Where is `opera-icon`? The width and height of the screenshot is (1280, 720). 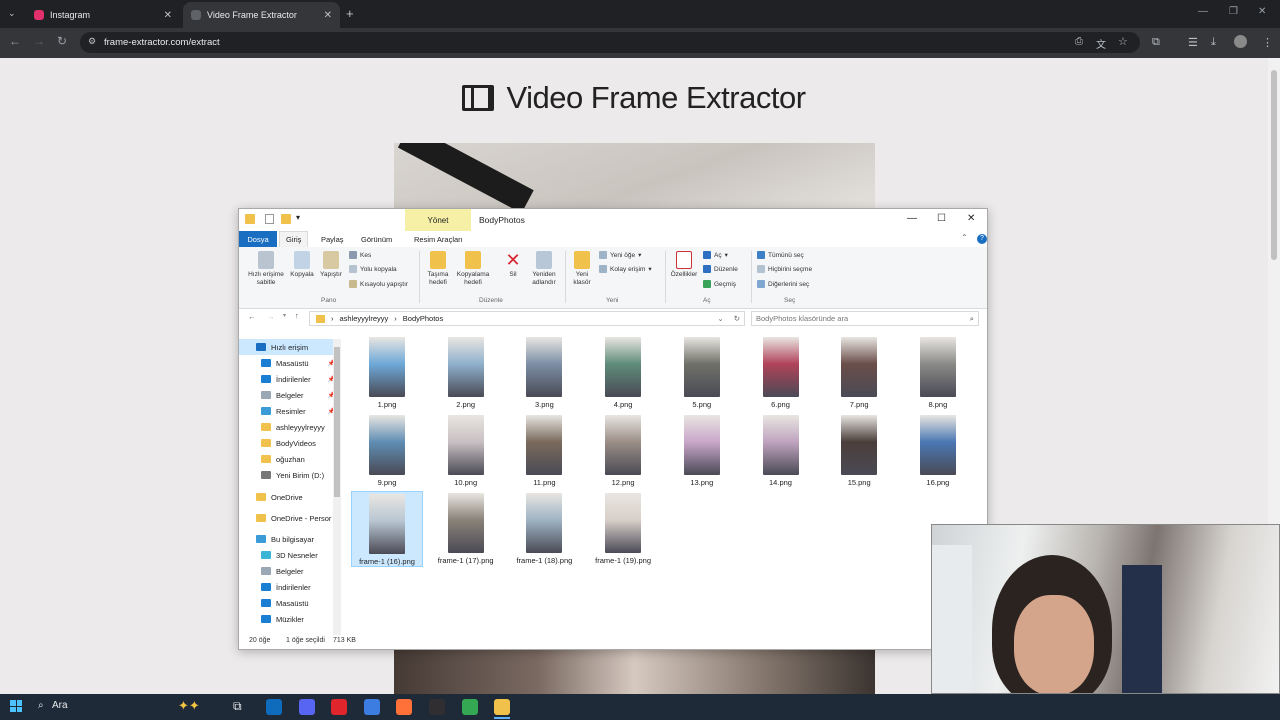
opera-icon is located at coordinates (339, 707).